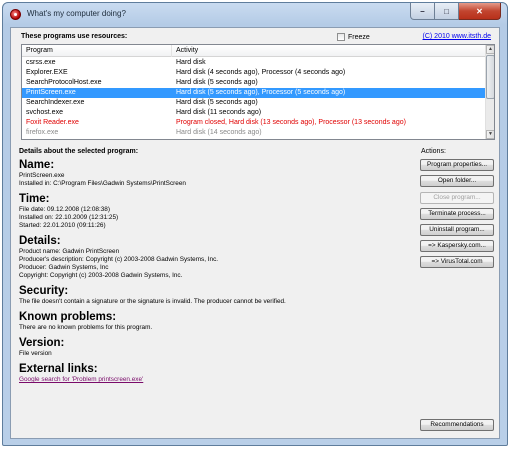  Describe the element at coordinates (34, 199) in the screenshot. I see `section-title-time: Time:` at that location.